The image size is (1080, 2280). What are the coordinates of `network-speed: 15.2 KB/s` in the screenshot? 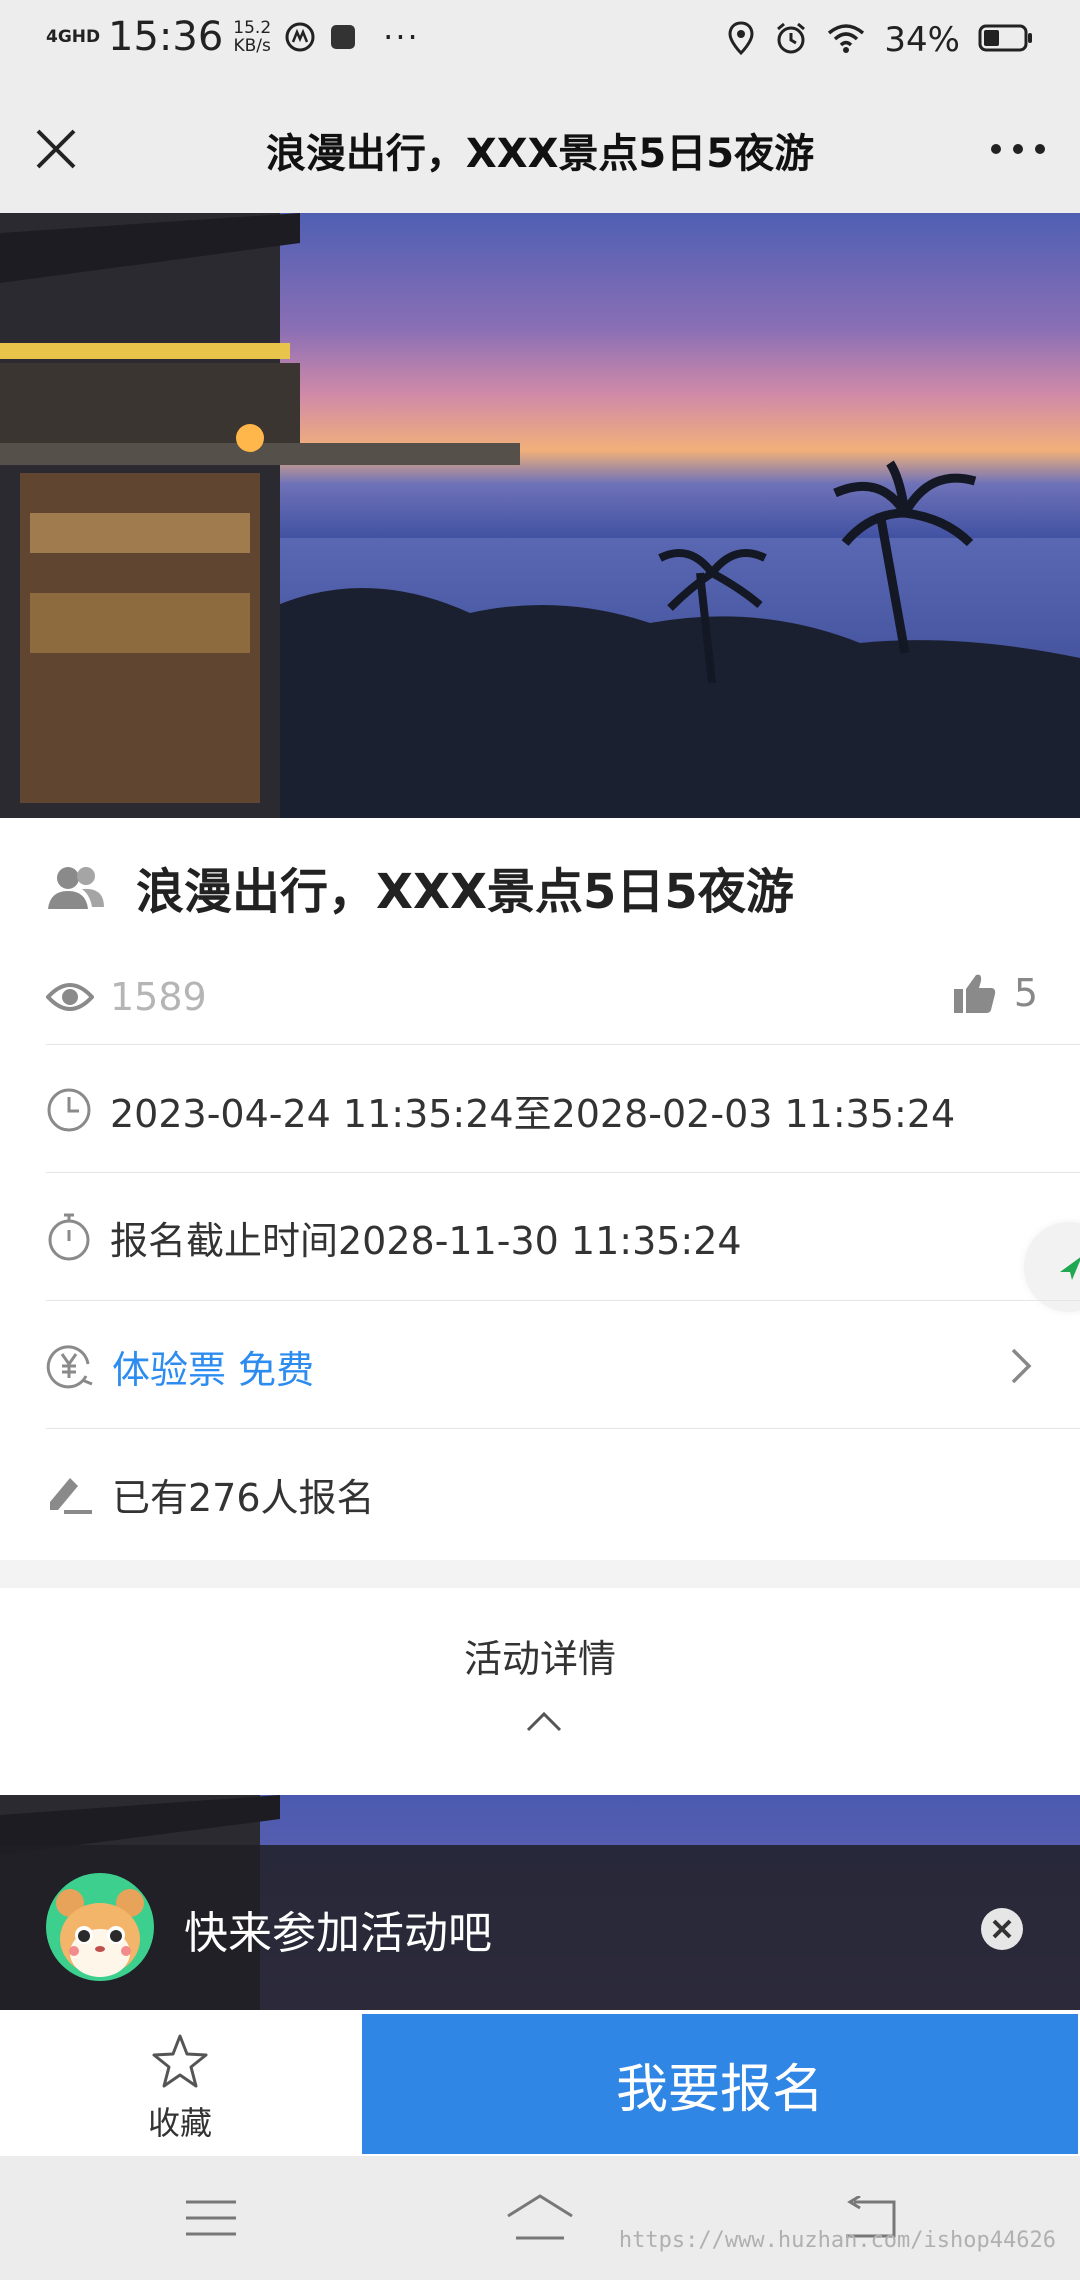 It's located at (252, 37).